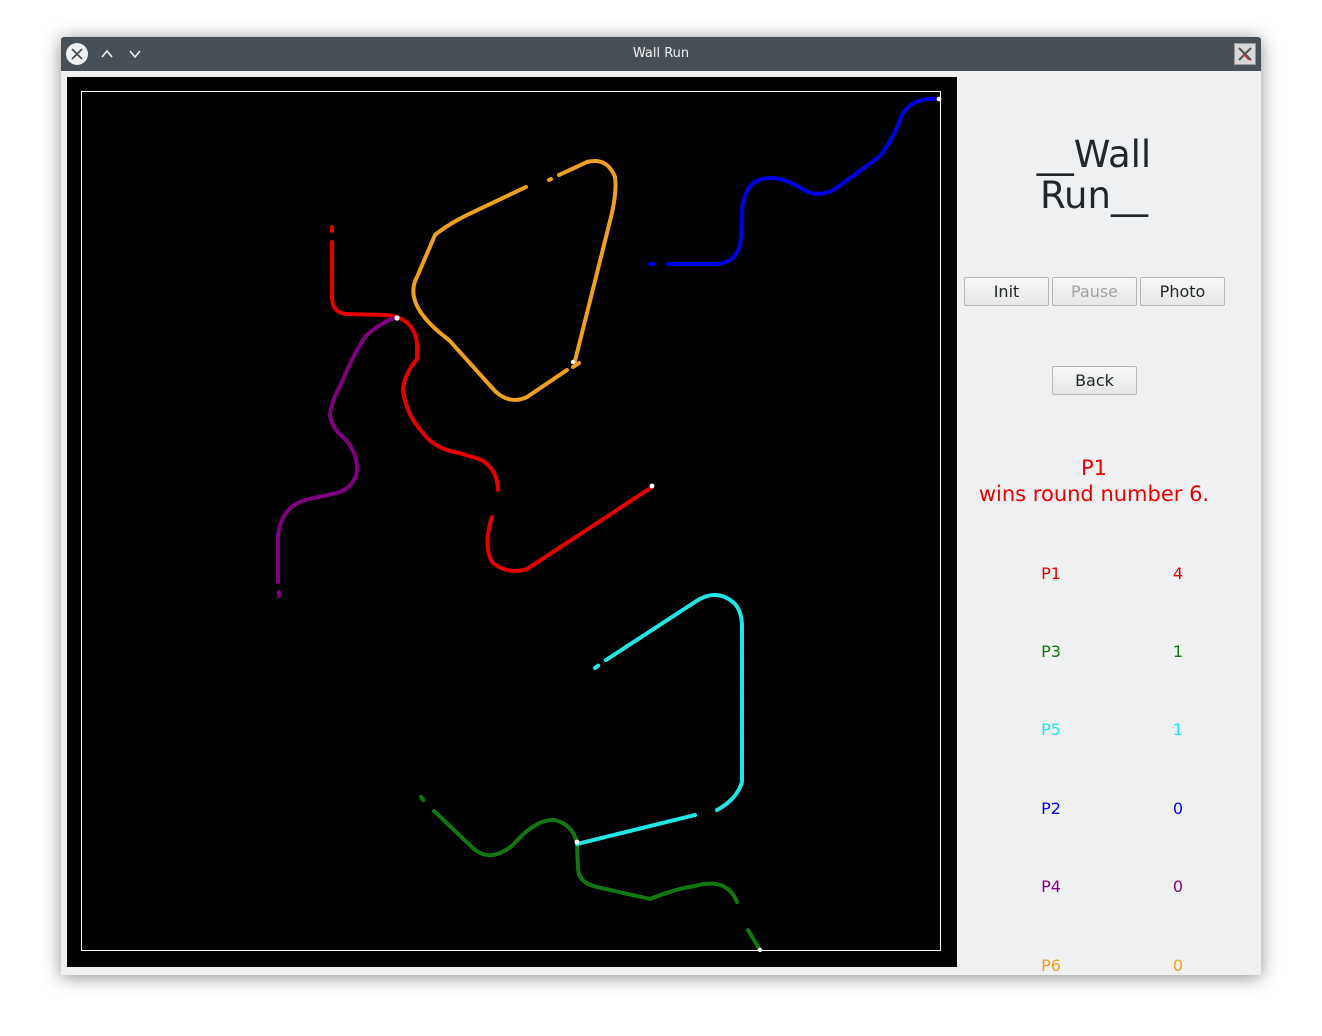 The height and width of the screenshot is (1036, 1322). I want to click on score-value: 4, so click(1178, 573).